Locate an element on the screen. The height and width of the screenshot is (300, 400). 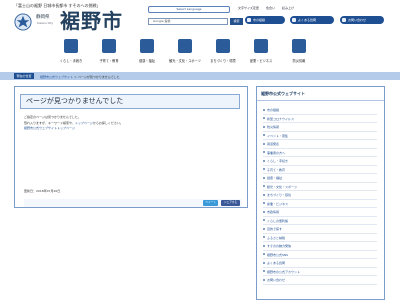
nav-item-living: くらし・手続き is located at coordinates (71, 52).